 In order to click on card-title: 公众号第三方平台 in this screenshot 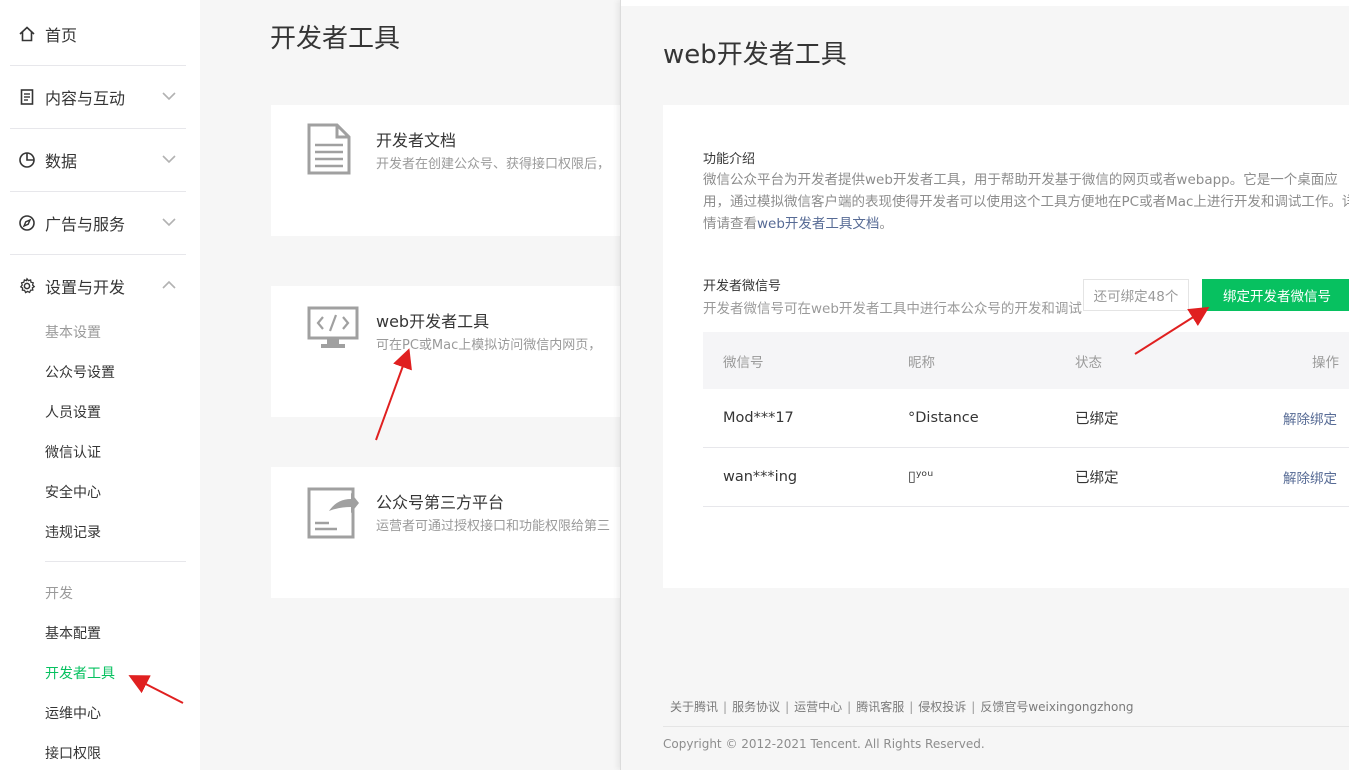, I will do `click(440, 502)`.